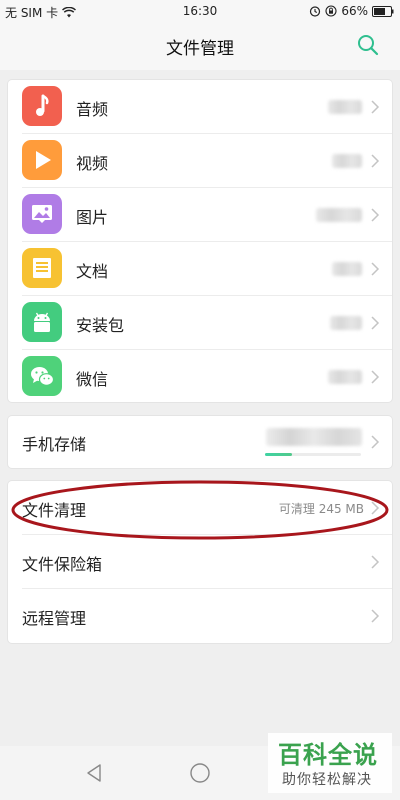  What do you see at coordinates (92, 271) in the screenshot?
I see `category-label: 文档` at bounding box center [92, 271].